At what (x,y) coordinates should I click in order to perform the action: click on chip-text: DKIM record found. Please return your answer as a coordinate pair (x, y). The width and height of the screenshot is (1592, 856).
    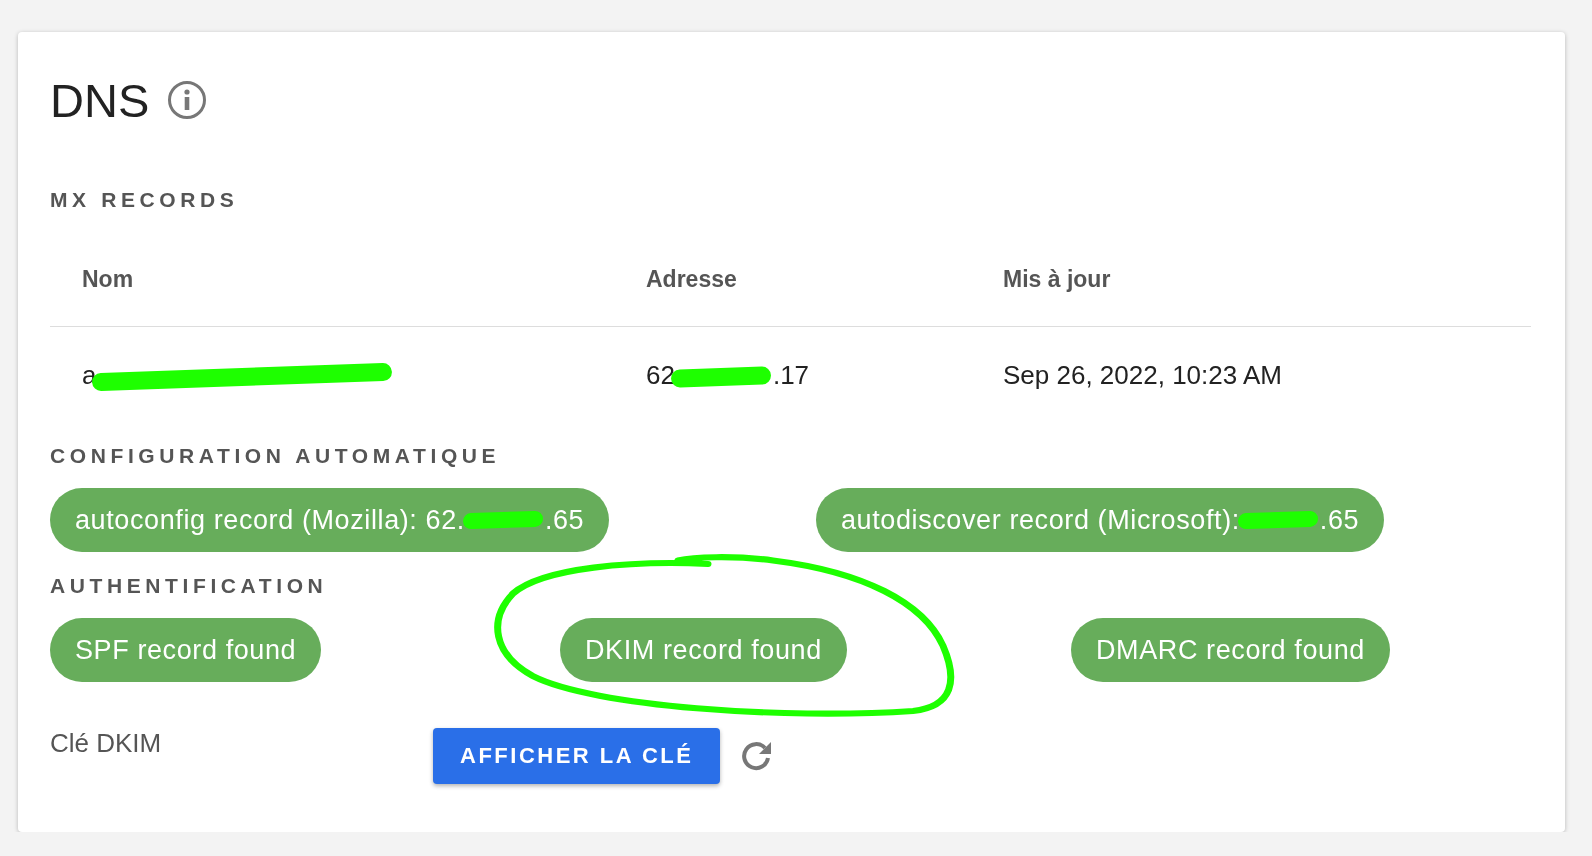
    Looking at the image, I should click on (703, 650).